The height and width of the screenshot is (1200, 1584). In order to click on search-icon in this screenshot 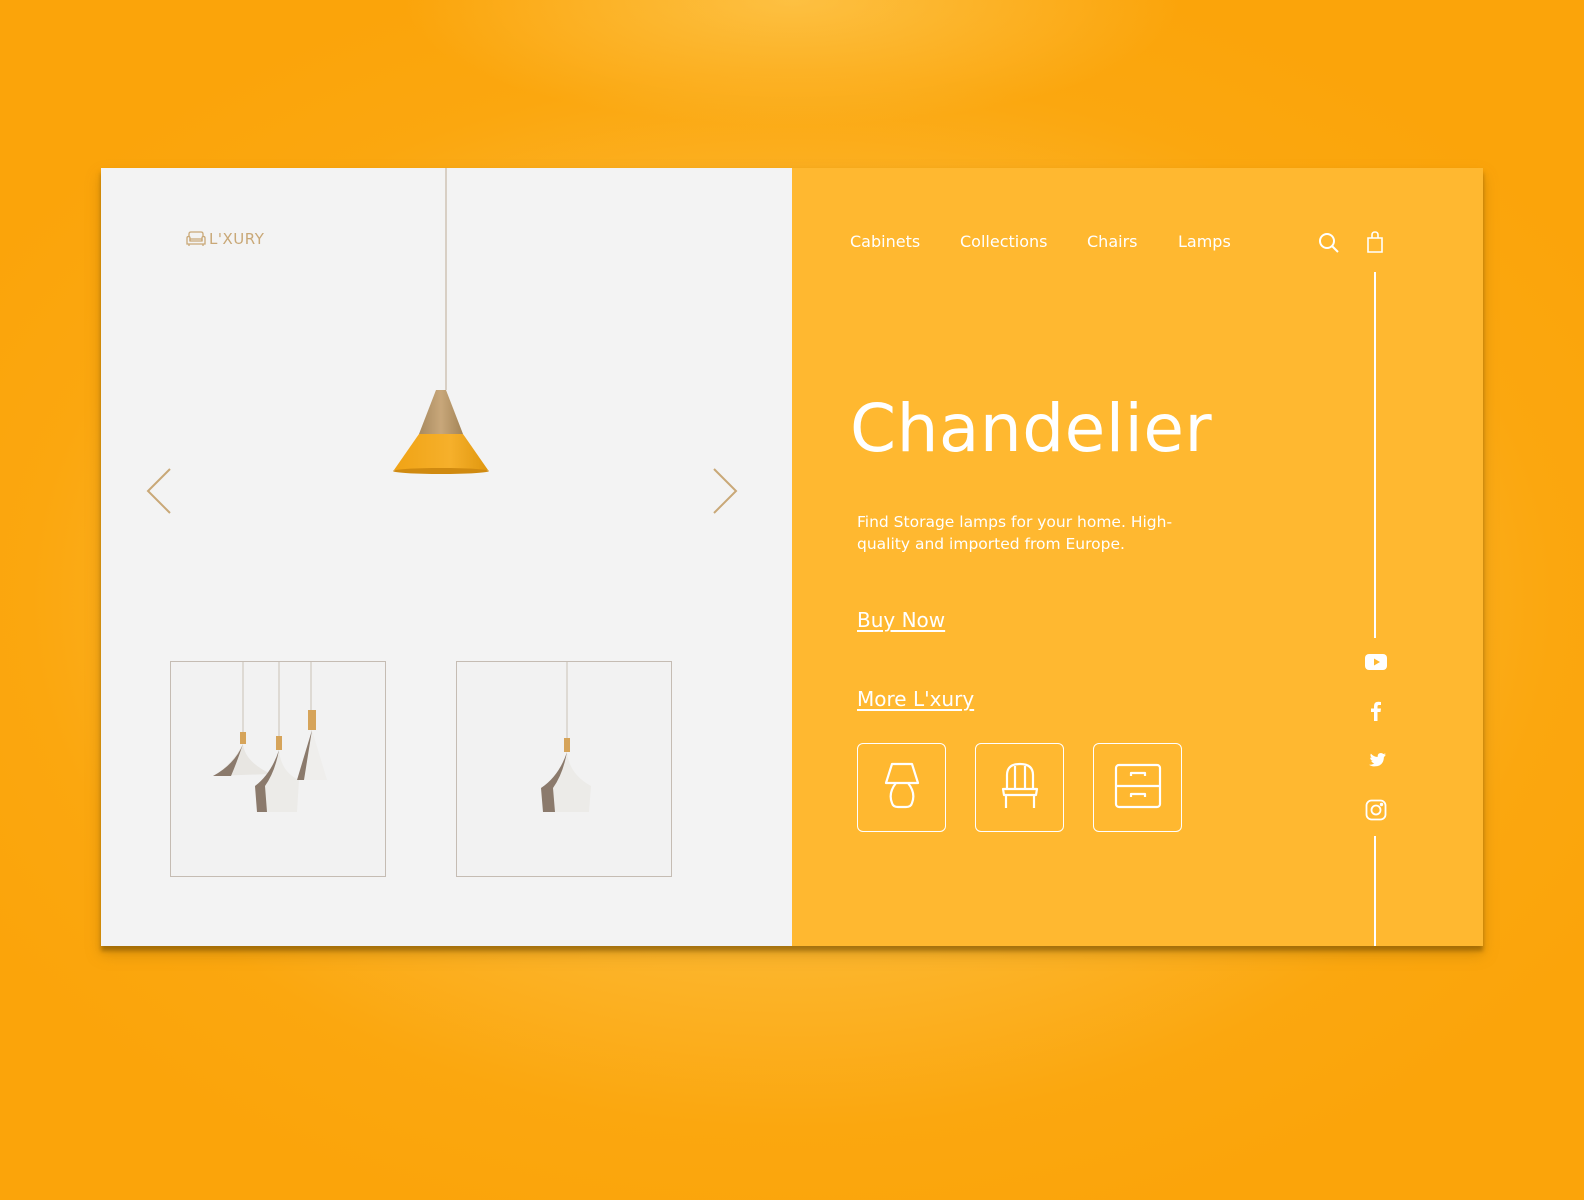, I will do `click(1329, 245)`.